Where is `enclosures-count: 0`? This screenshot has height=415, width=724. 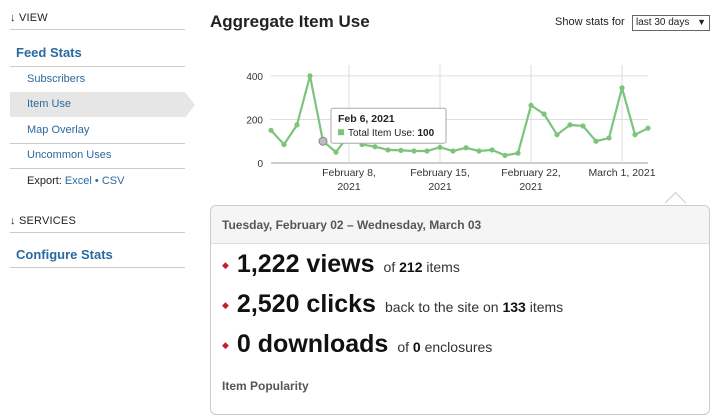 enclosures-count: 0 is located at coordinates (416, 347).